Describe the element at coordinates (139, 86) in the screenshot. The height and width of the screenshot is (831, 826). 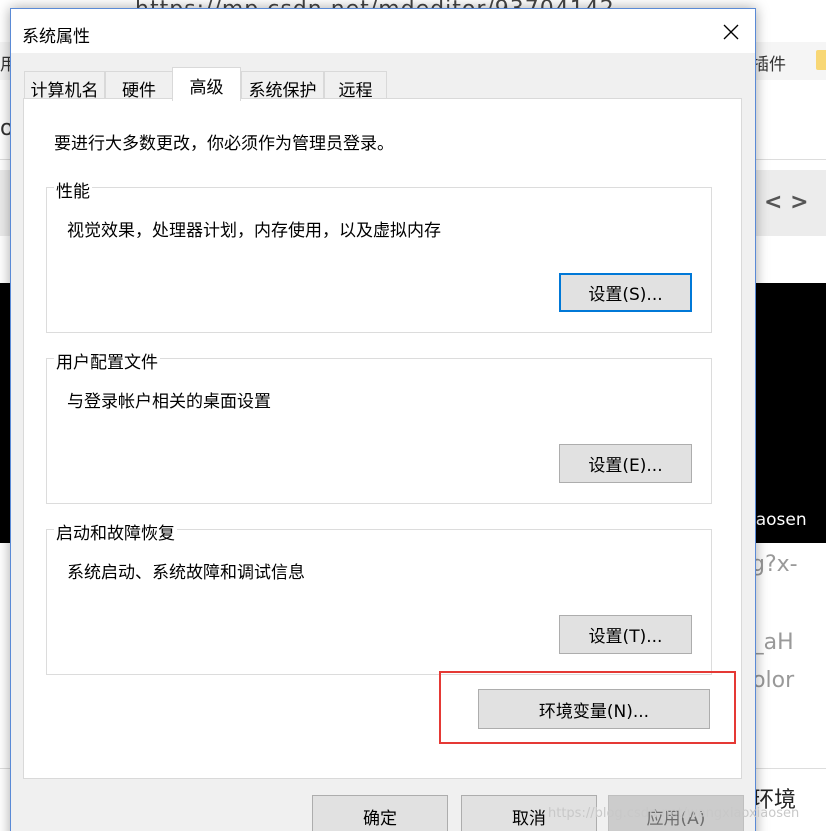
I see `tab-hardware: 硬件` at that location.